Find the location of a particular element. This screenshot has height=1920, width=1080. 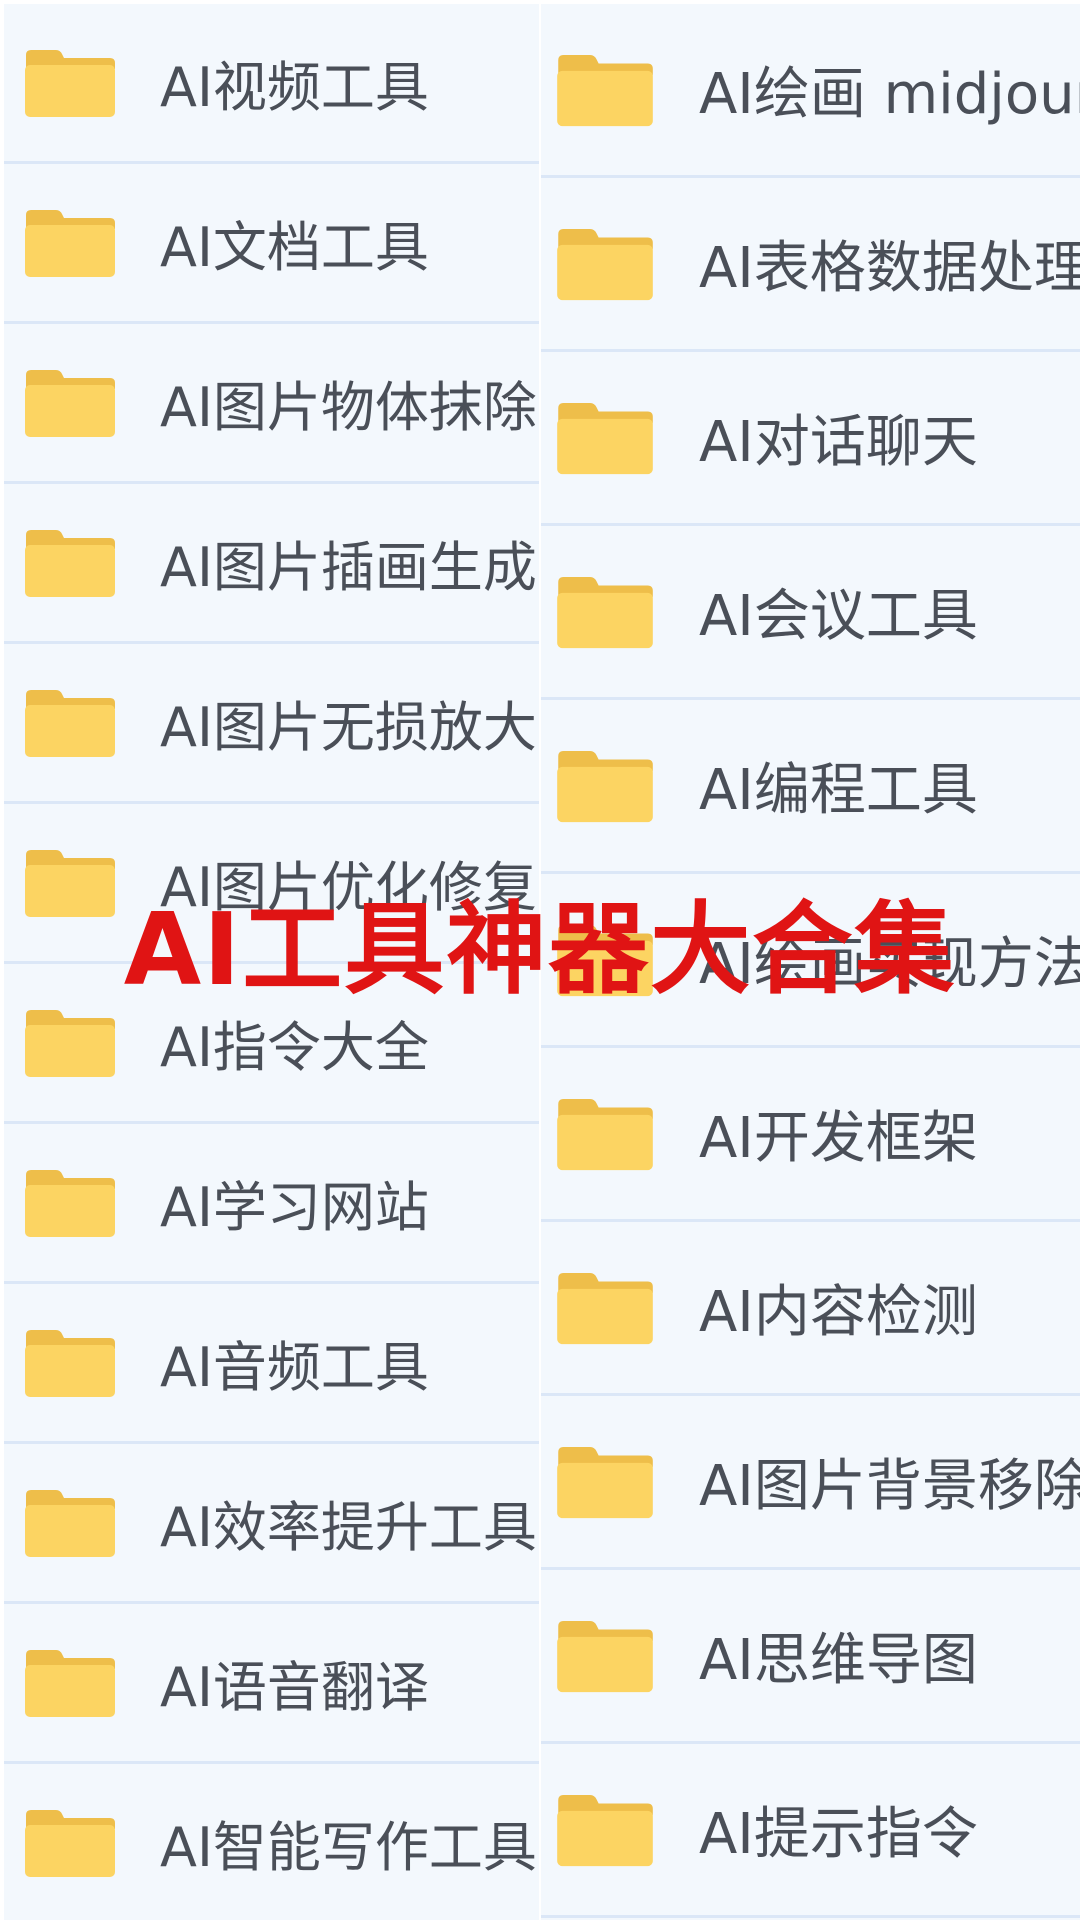

folder-label: AI图片无损放大 is located at coordinates (348, 727).